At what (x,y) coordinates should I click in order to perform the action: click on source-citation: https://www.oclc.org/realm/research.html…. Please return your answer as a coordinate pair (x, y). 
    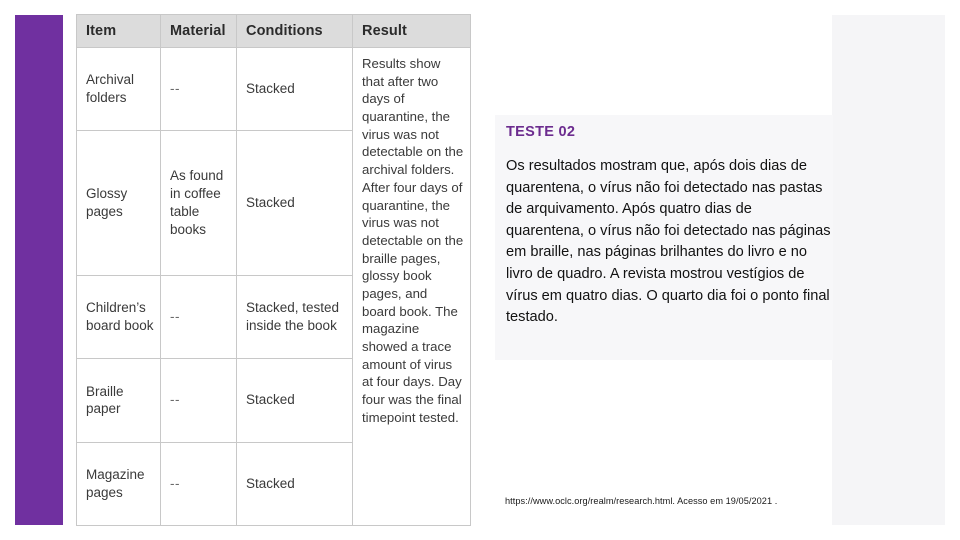
    Looking at the image, I should click on (641, 501).